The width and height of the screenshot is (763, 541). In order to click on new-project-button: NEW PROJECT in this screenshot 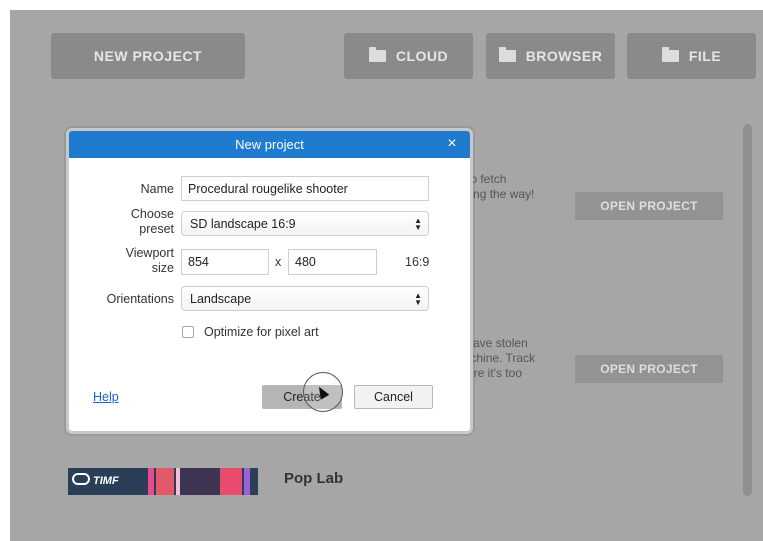, I will do `click(148, 56)`.